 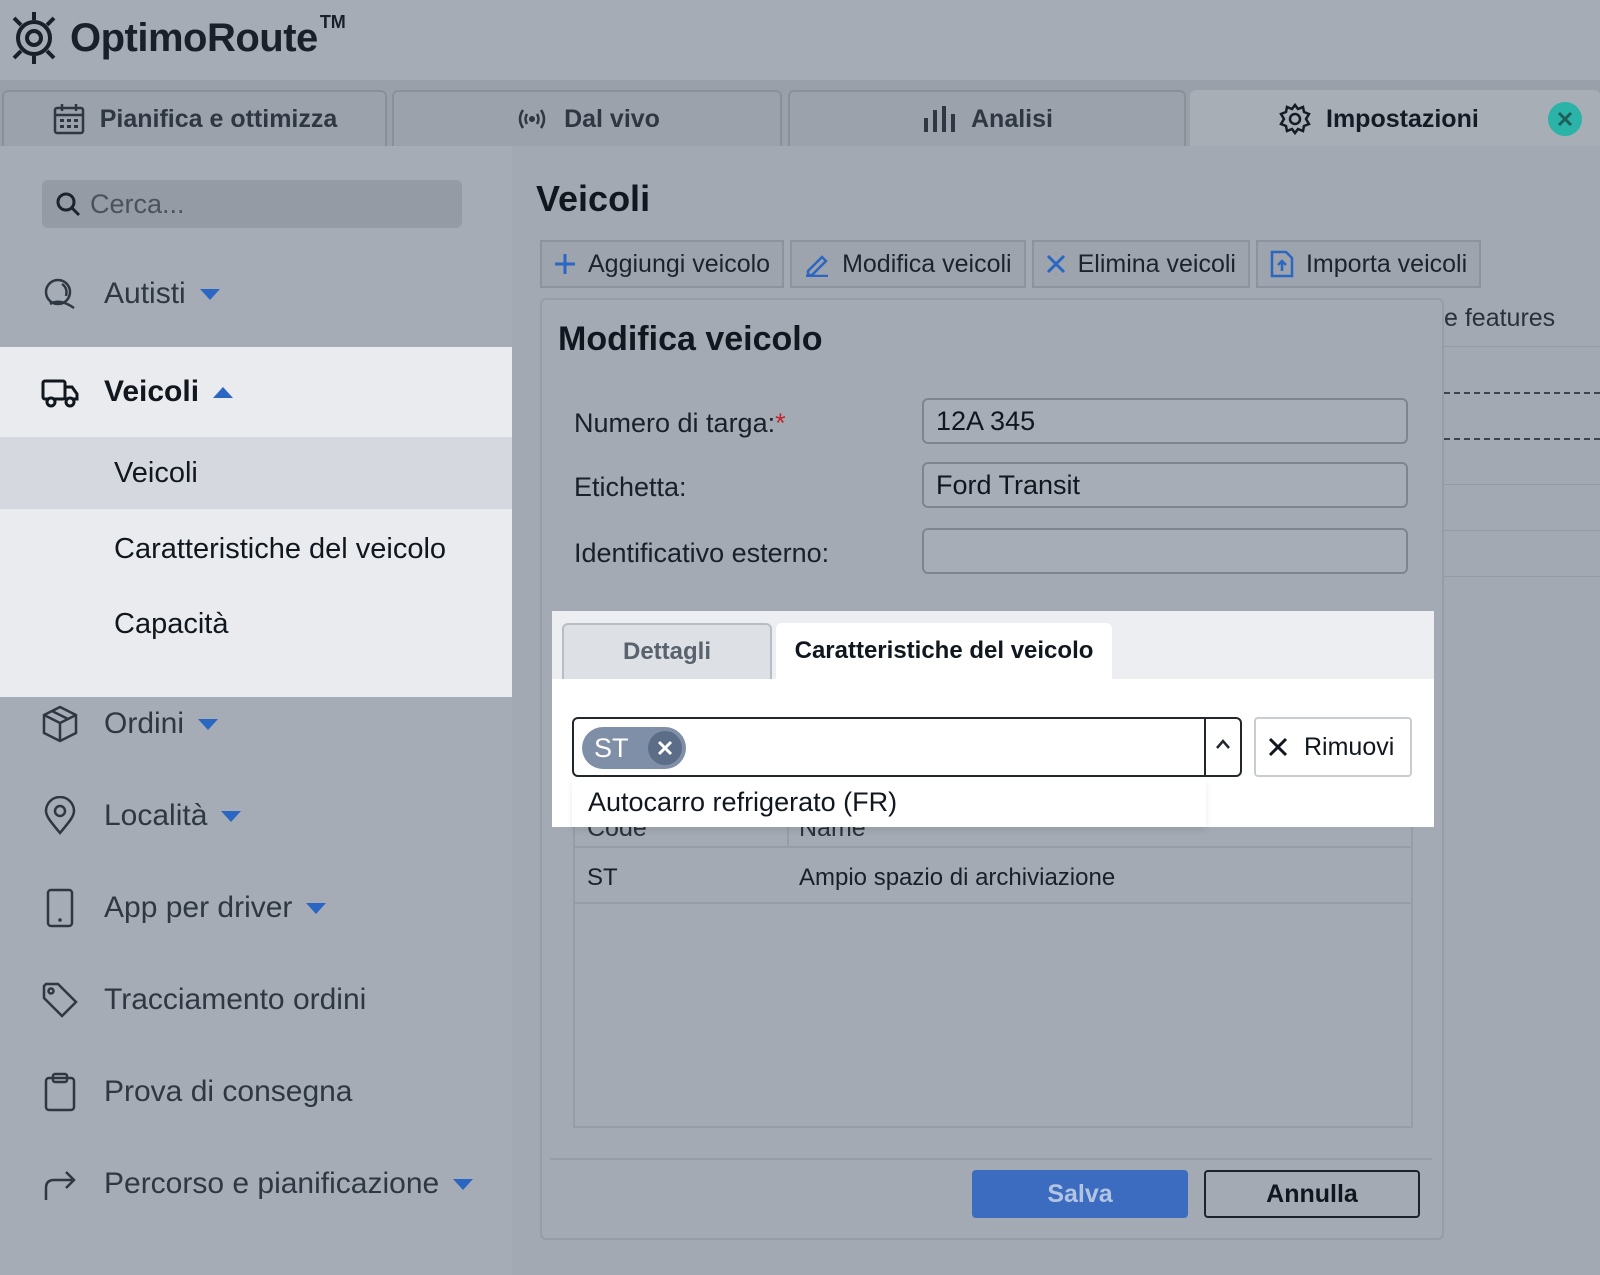 I want to click on sidebar-item-tracciamento: Tracciamento ordini, so click(x=203, y=1000).